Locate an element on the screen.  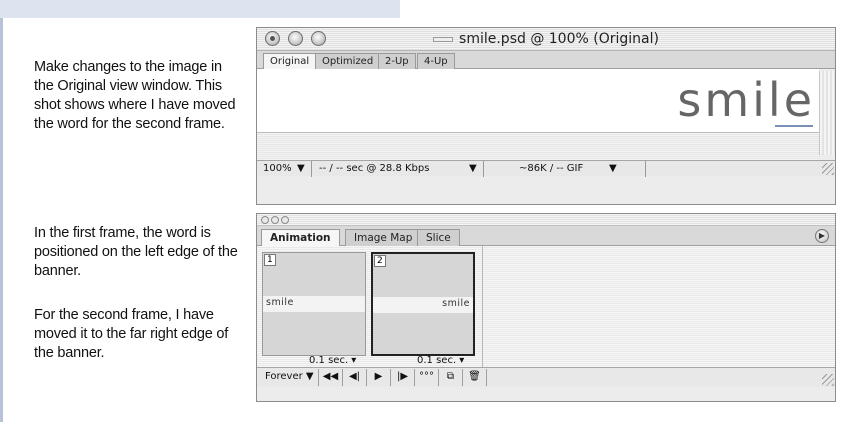
tab-image-map: Image Map is located at coordinates (383, 237).